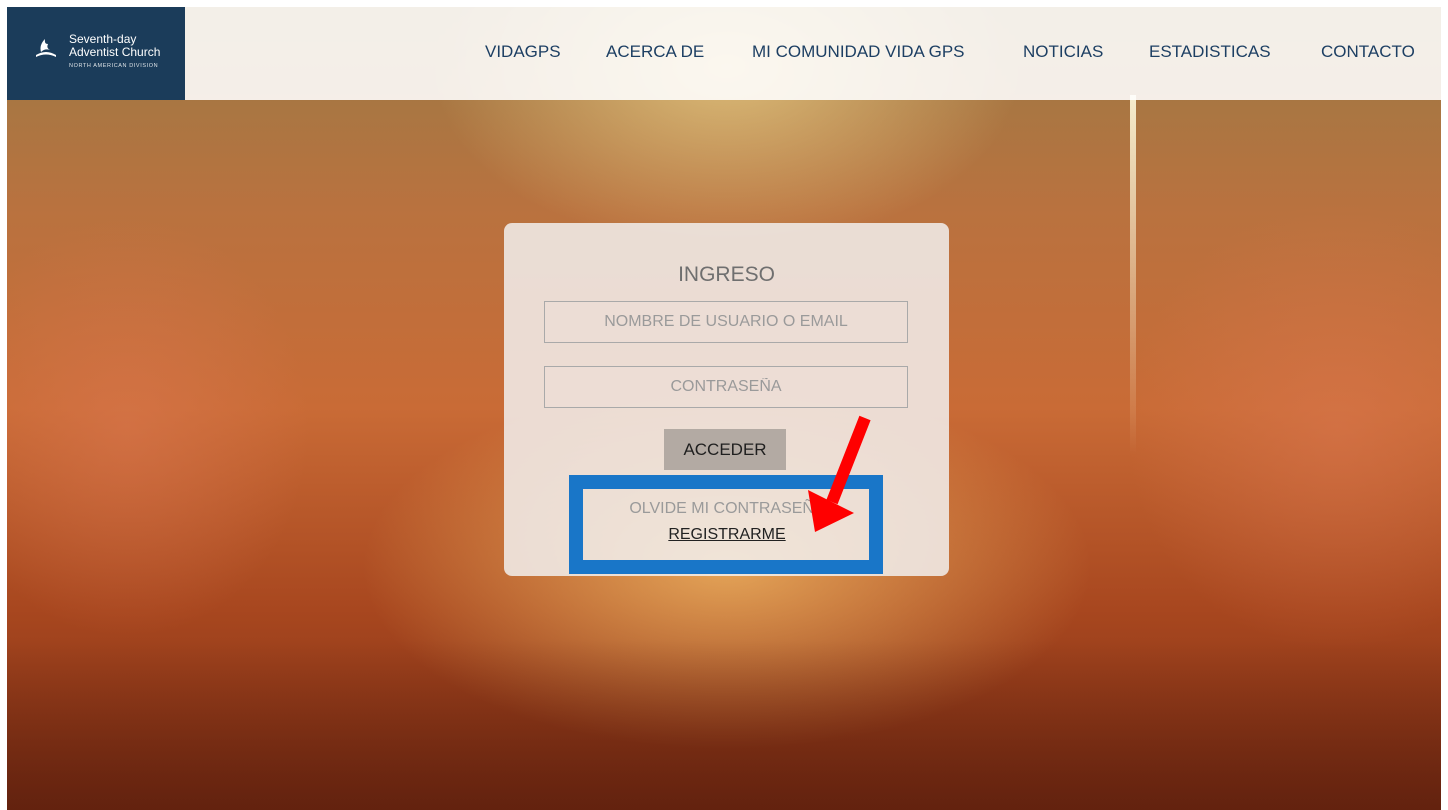 Image resolution: width=1448 pixels, height=810 pixels. I want to click on nav-estadisticas: ESTADISTICAS, so click(1210, 52).